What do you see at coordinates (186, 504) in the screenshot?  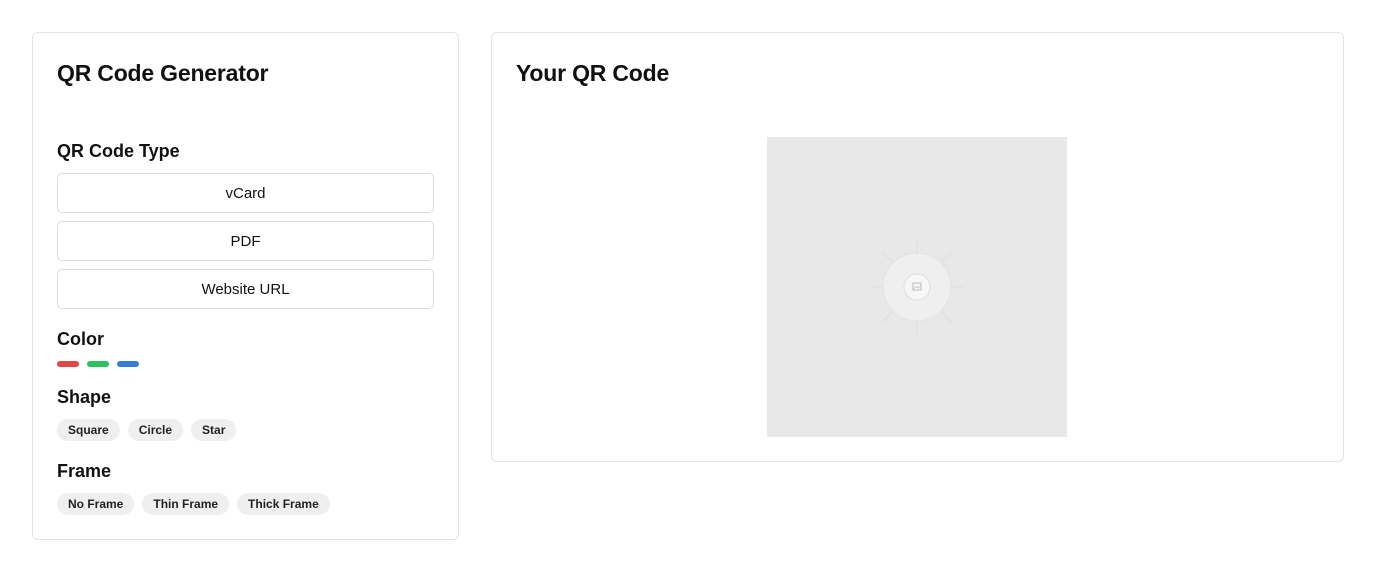 I see `frame-option-thin: Thin Frame` at bounding box center [186, 504].